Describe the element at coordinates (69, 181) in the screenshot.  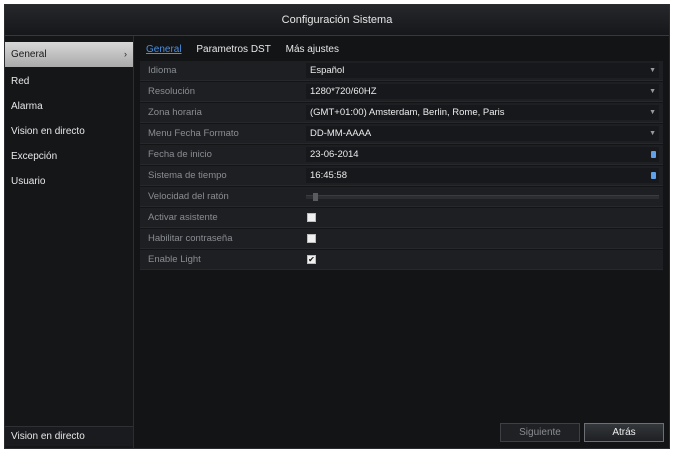
I see `sidebar-item-usuario: Usuario` at that location.